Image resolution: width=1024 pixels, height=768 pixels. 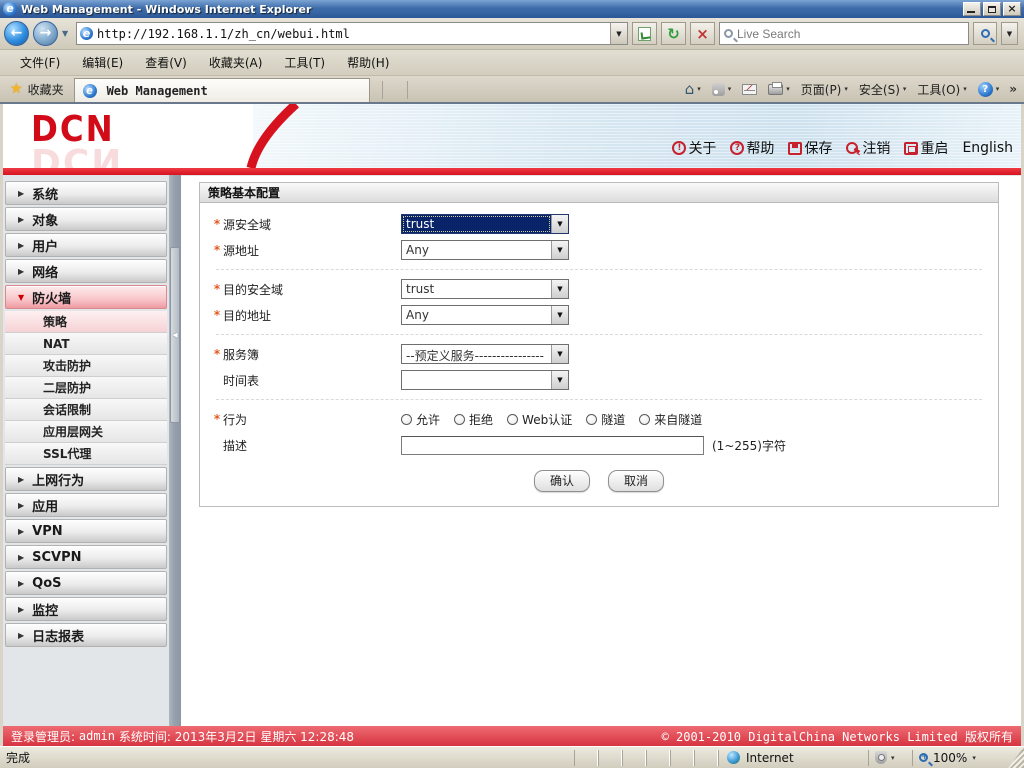 I want to click on tab-web-management: e Web Management, so click(x=221, y=90).